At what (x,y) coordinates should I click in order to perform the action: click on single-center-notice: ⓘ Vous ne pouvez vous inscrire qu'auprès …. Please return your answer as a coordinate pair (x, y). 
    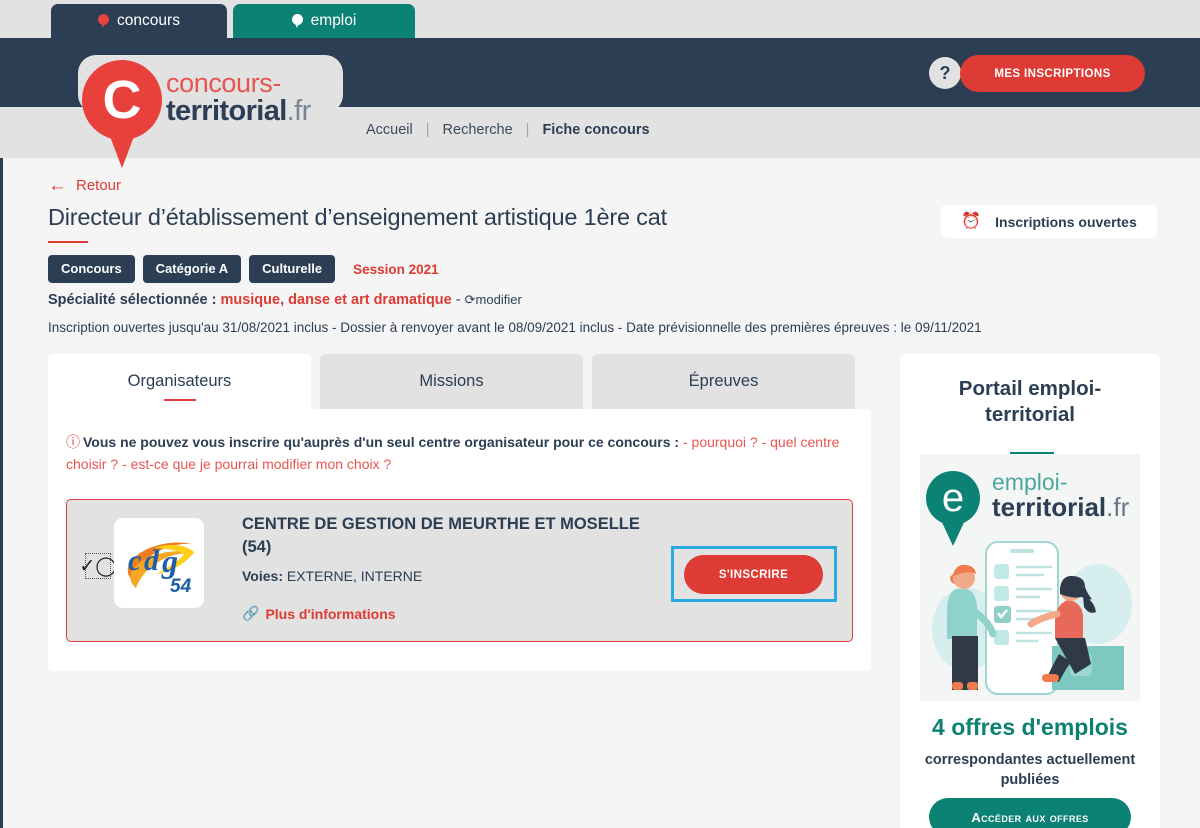
    Looking at the image, I should click on (461, 453).